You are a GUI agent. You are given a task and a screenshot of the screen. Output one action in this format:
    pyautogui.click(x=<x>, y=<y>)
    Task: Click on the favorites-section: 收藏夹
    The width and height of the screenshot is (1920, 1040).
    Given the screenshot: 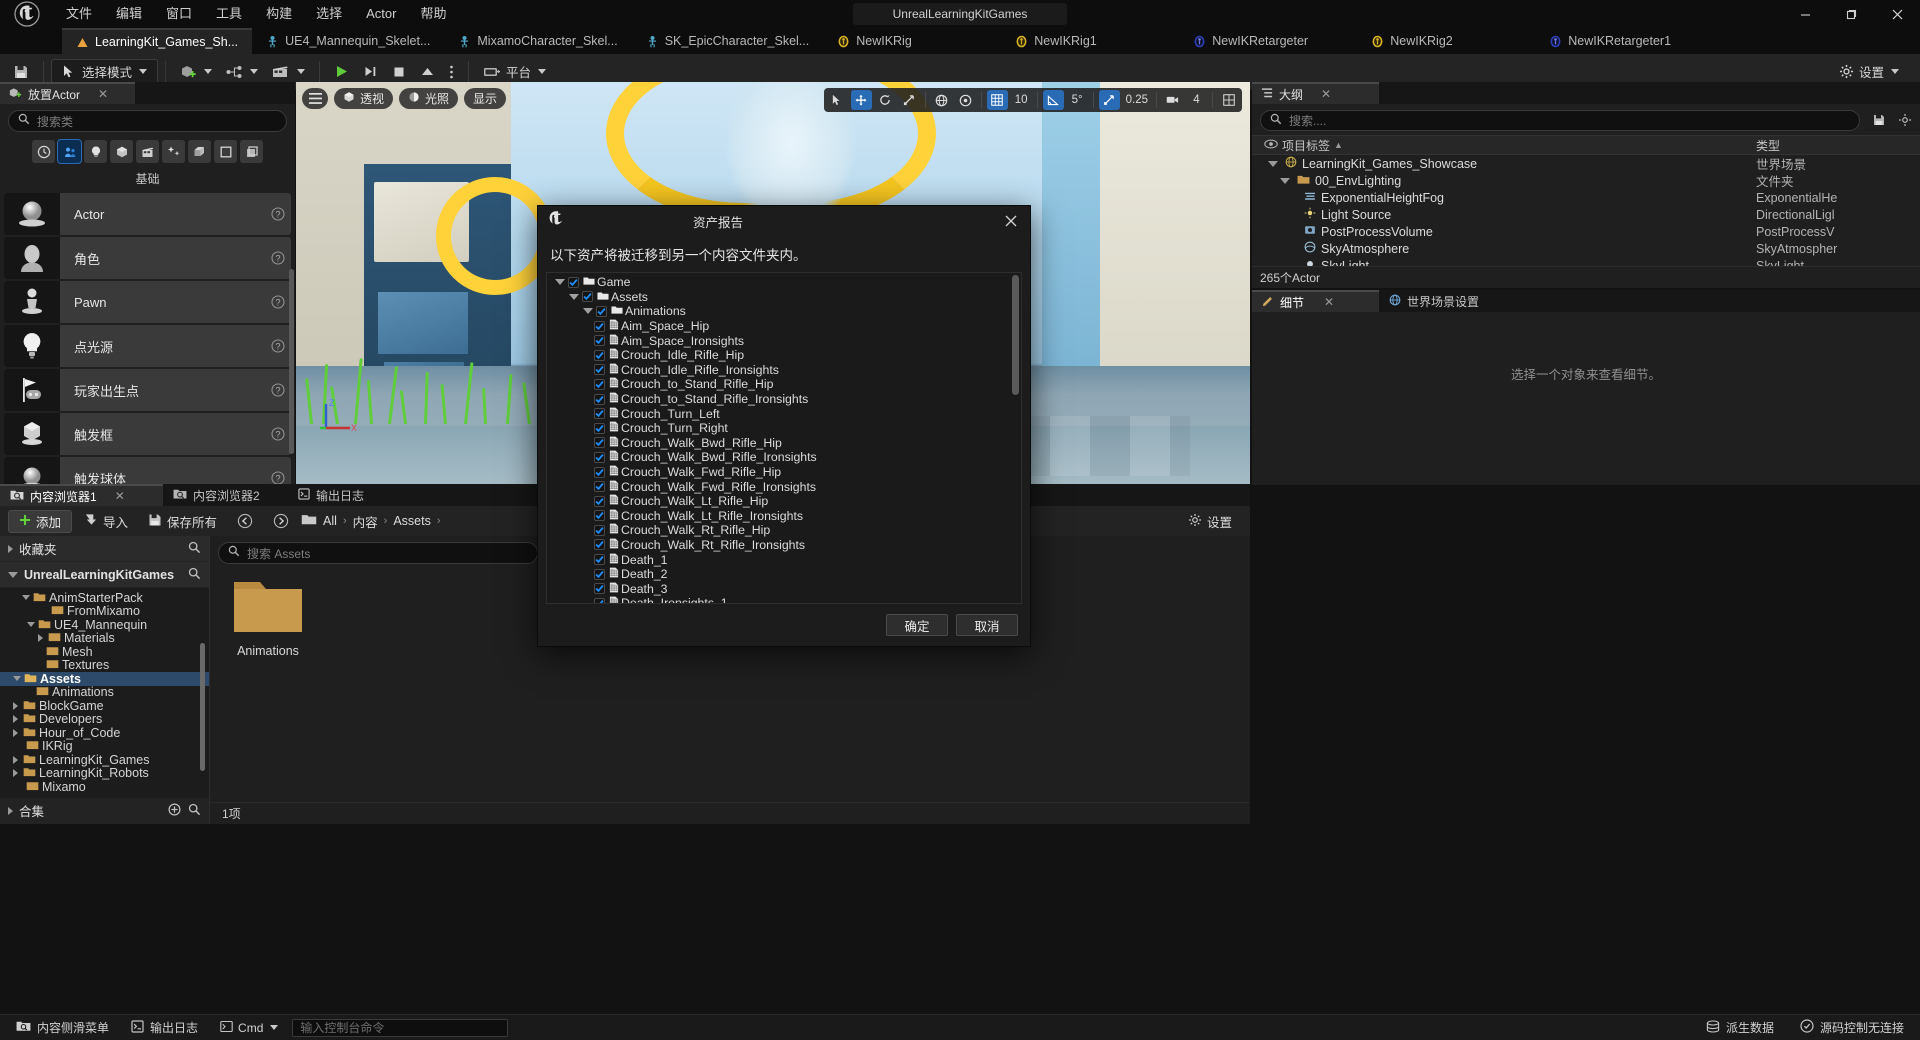 What is the action you would take?
    pyautogui.click(x=104, y=549)
    